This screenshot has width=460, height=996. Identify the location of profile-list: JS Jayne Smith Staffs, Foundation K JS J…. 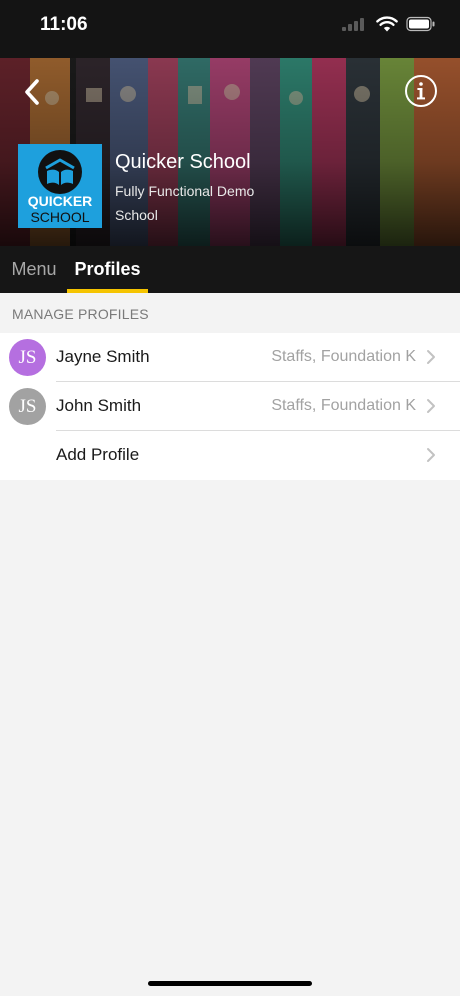
(230, 406).